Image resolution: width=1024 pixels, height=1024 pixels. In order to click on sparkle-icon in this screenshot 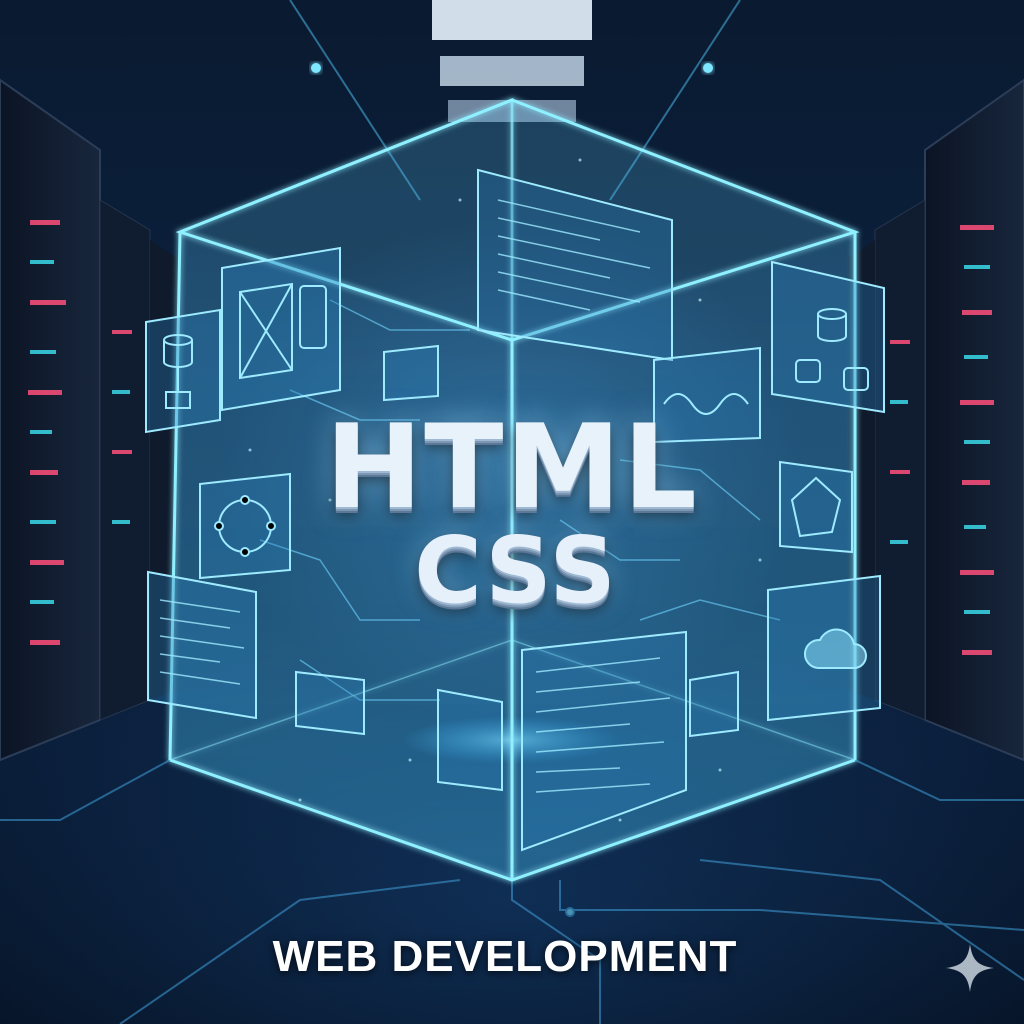, I will do `click(970, 968)`.